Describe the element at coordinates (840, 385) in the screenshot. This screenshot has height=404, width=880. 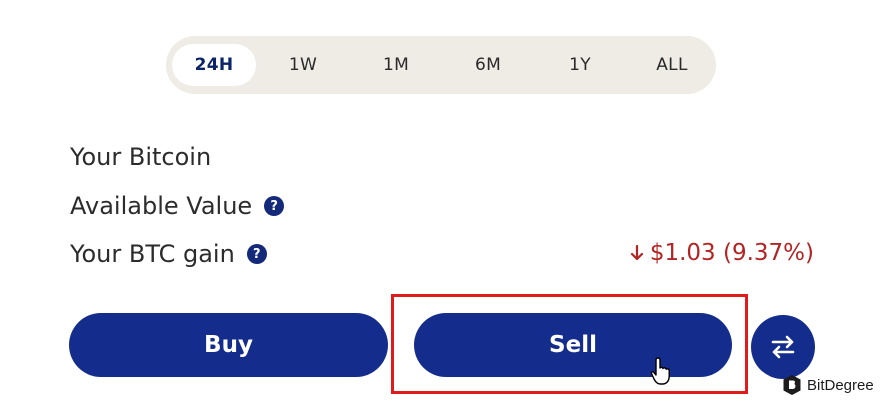
I see `watermark-text: BitDegree` at that location.